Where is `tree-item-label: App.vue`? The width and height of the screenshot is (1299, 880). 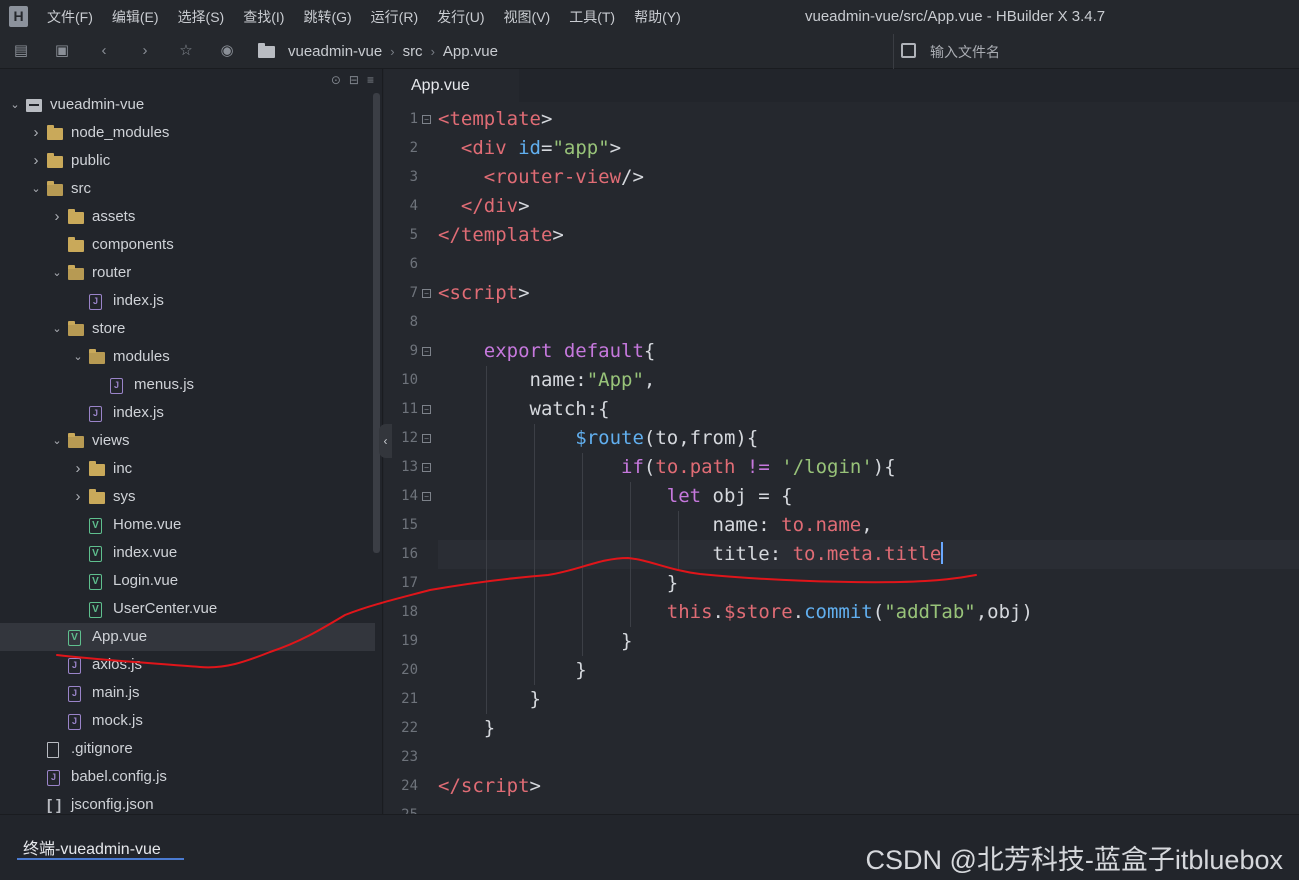
tree-item-label: App.vue is located at coordinates (120, 636).